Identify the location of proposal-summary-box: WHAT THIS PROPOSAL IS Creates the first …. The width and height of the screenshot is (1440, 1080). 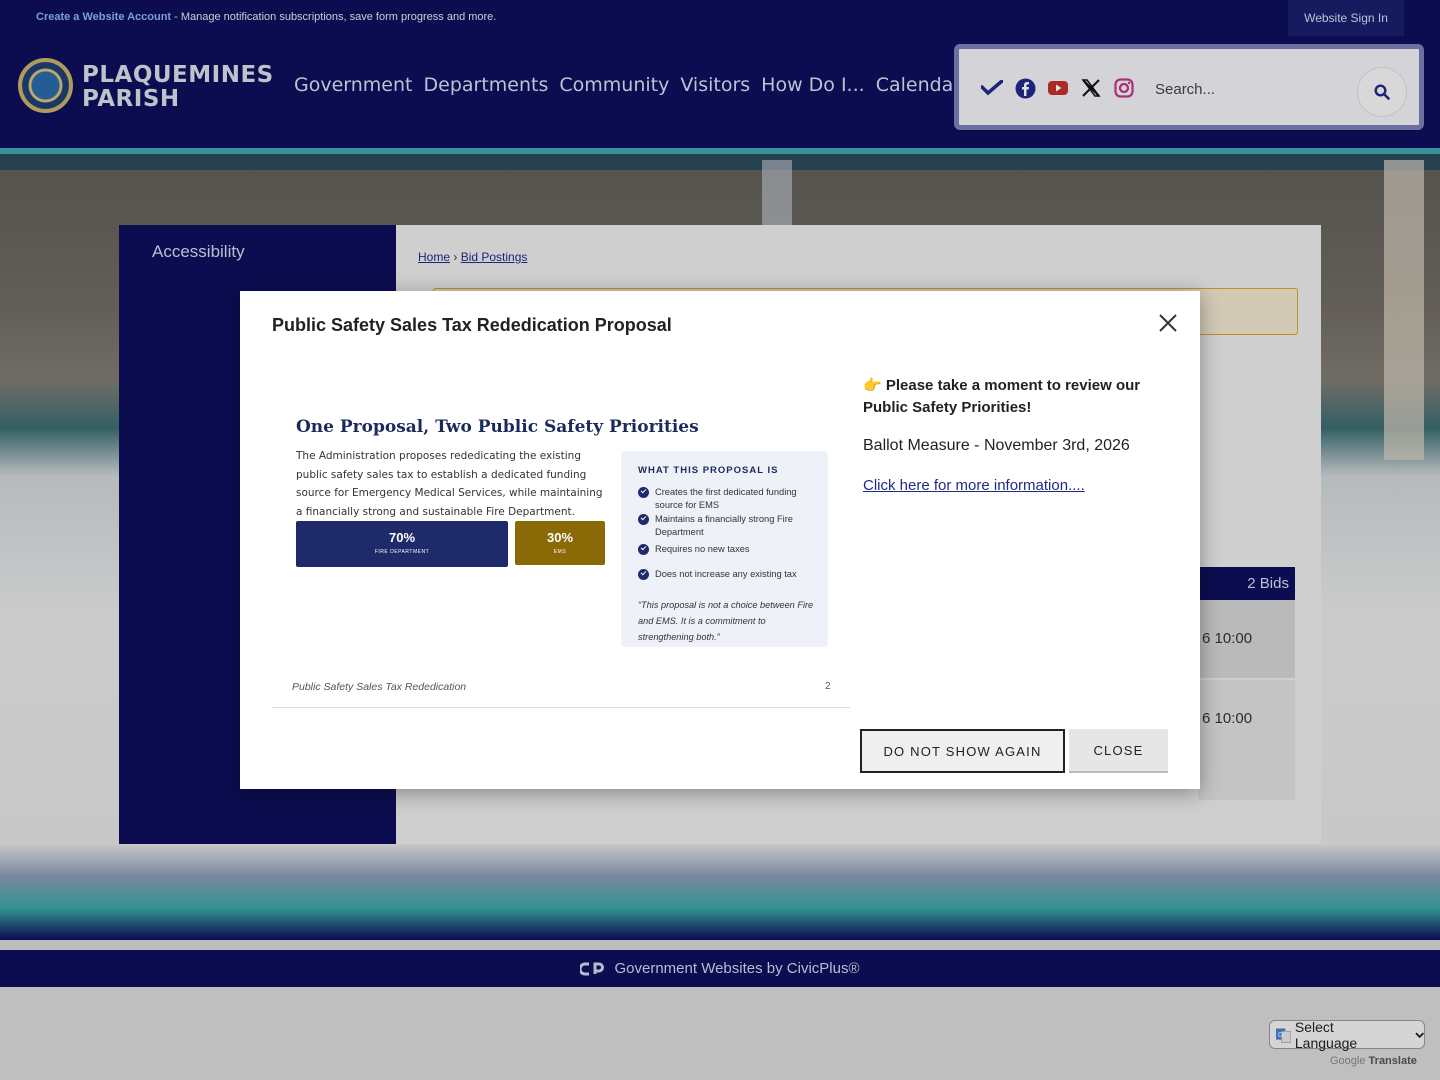
(724, 549).